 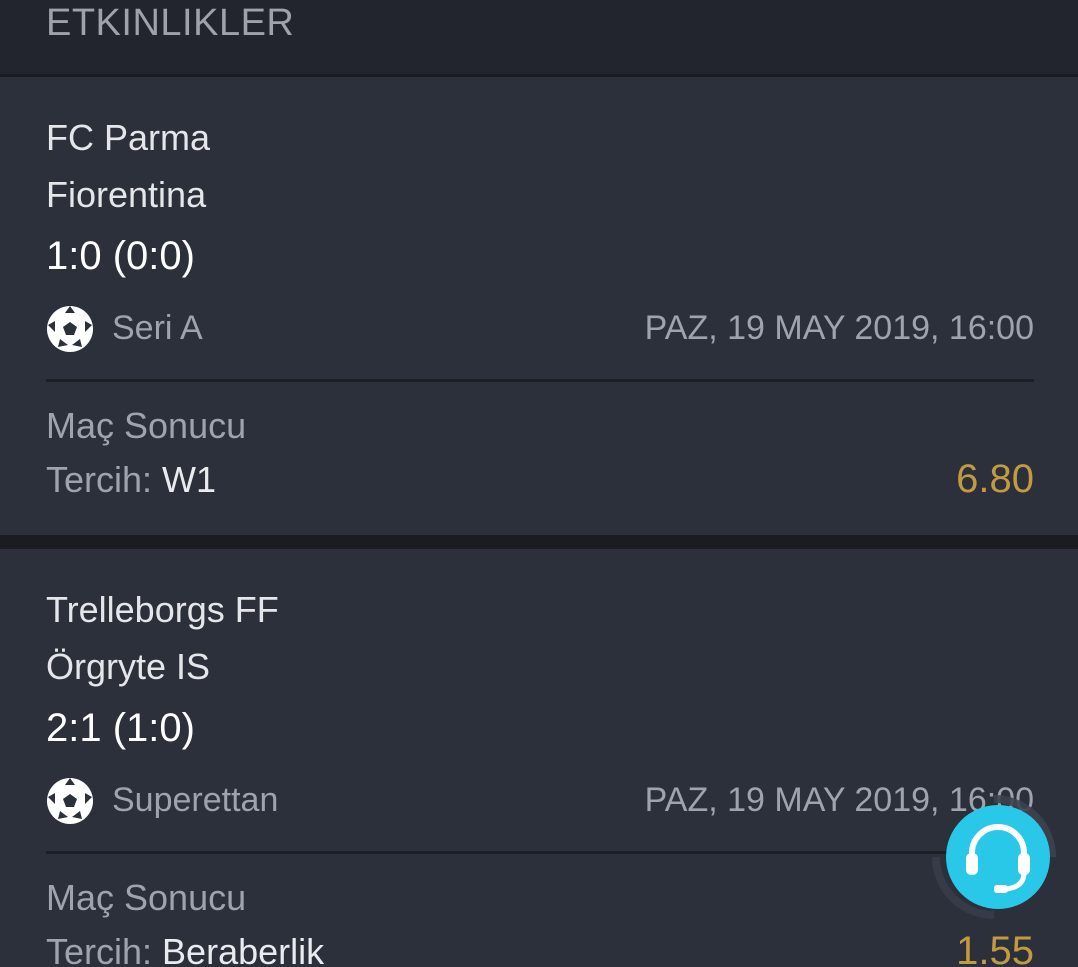 What do you see at coordinates (162, 609) in the screenshot?
I see `home-team: Trelleborgs FF` at bounding box center [162, 609].